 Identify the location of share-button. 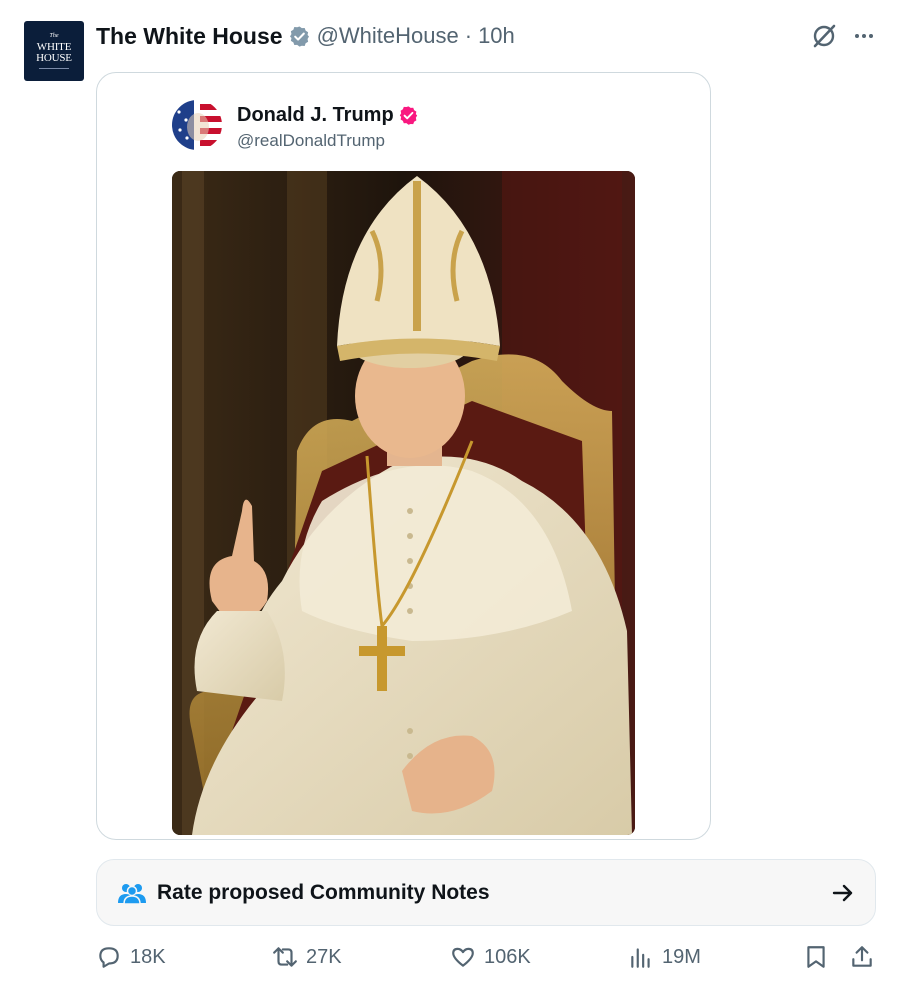
(862, 957).